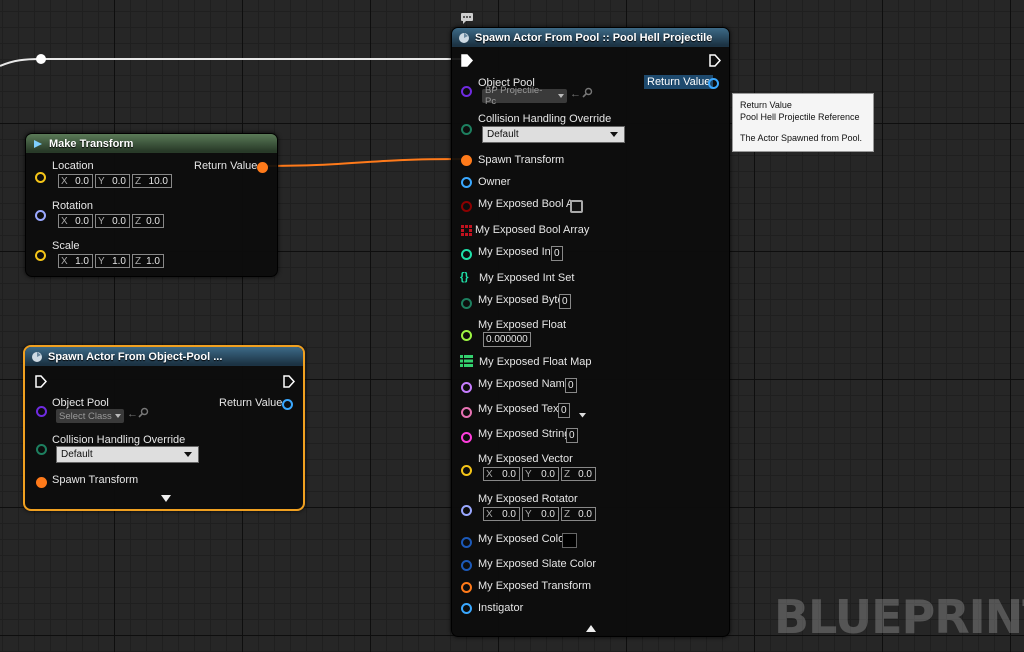  Describe the element at coordinates (507, 339) in the screenshot. I see `float-value-input: 0.000000` at that location.